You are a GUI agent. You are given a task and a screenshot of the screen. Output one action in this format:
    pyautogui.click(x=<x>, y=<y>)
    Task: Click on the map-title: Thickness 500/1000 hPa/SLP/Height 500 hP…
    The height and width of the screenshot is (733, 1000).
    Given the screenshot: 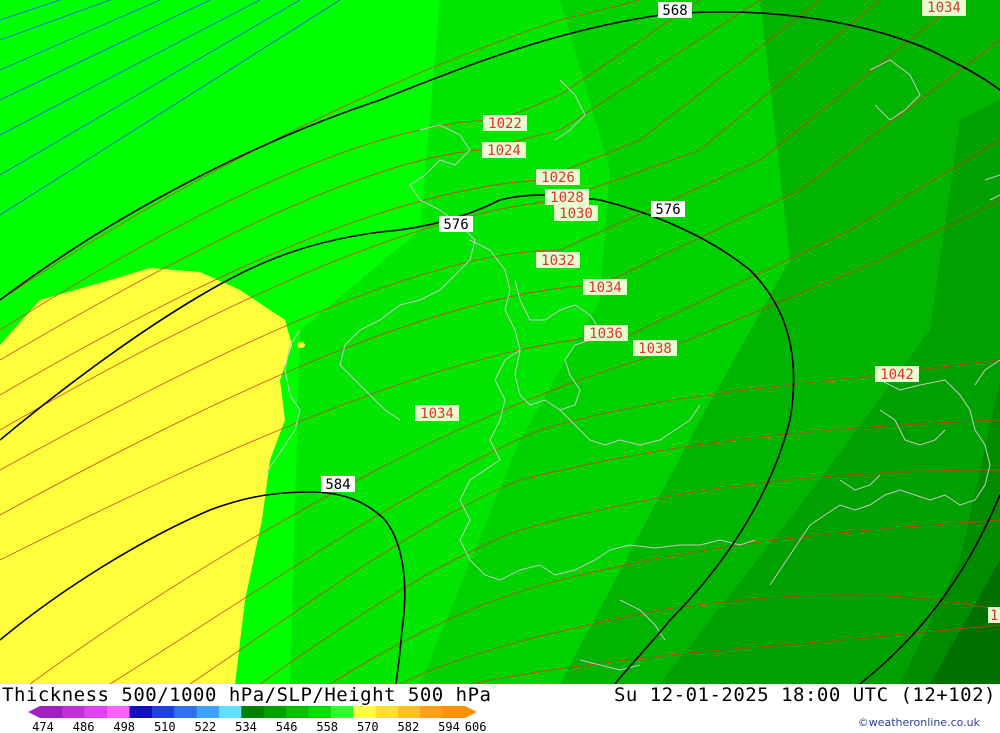 What is the action you would take?
    pyautogui.click(x=247, y=695)
    